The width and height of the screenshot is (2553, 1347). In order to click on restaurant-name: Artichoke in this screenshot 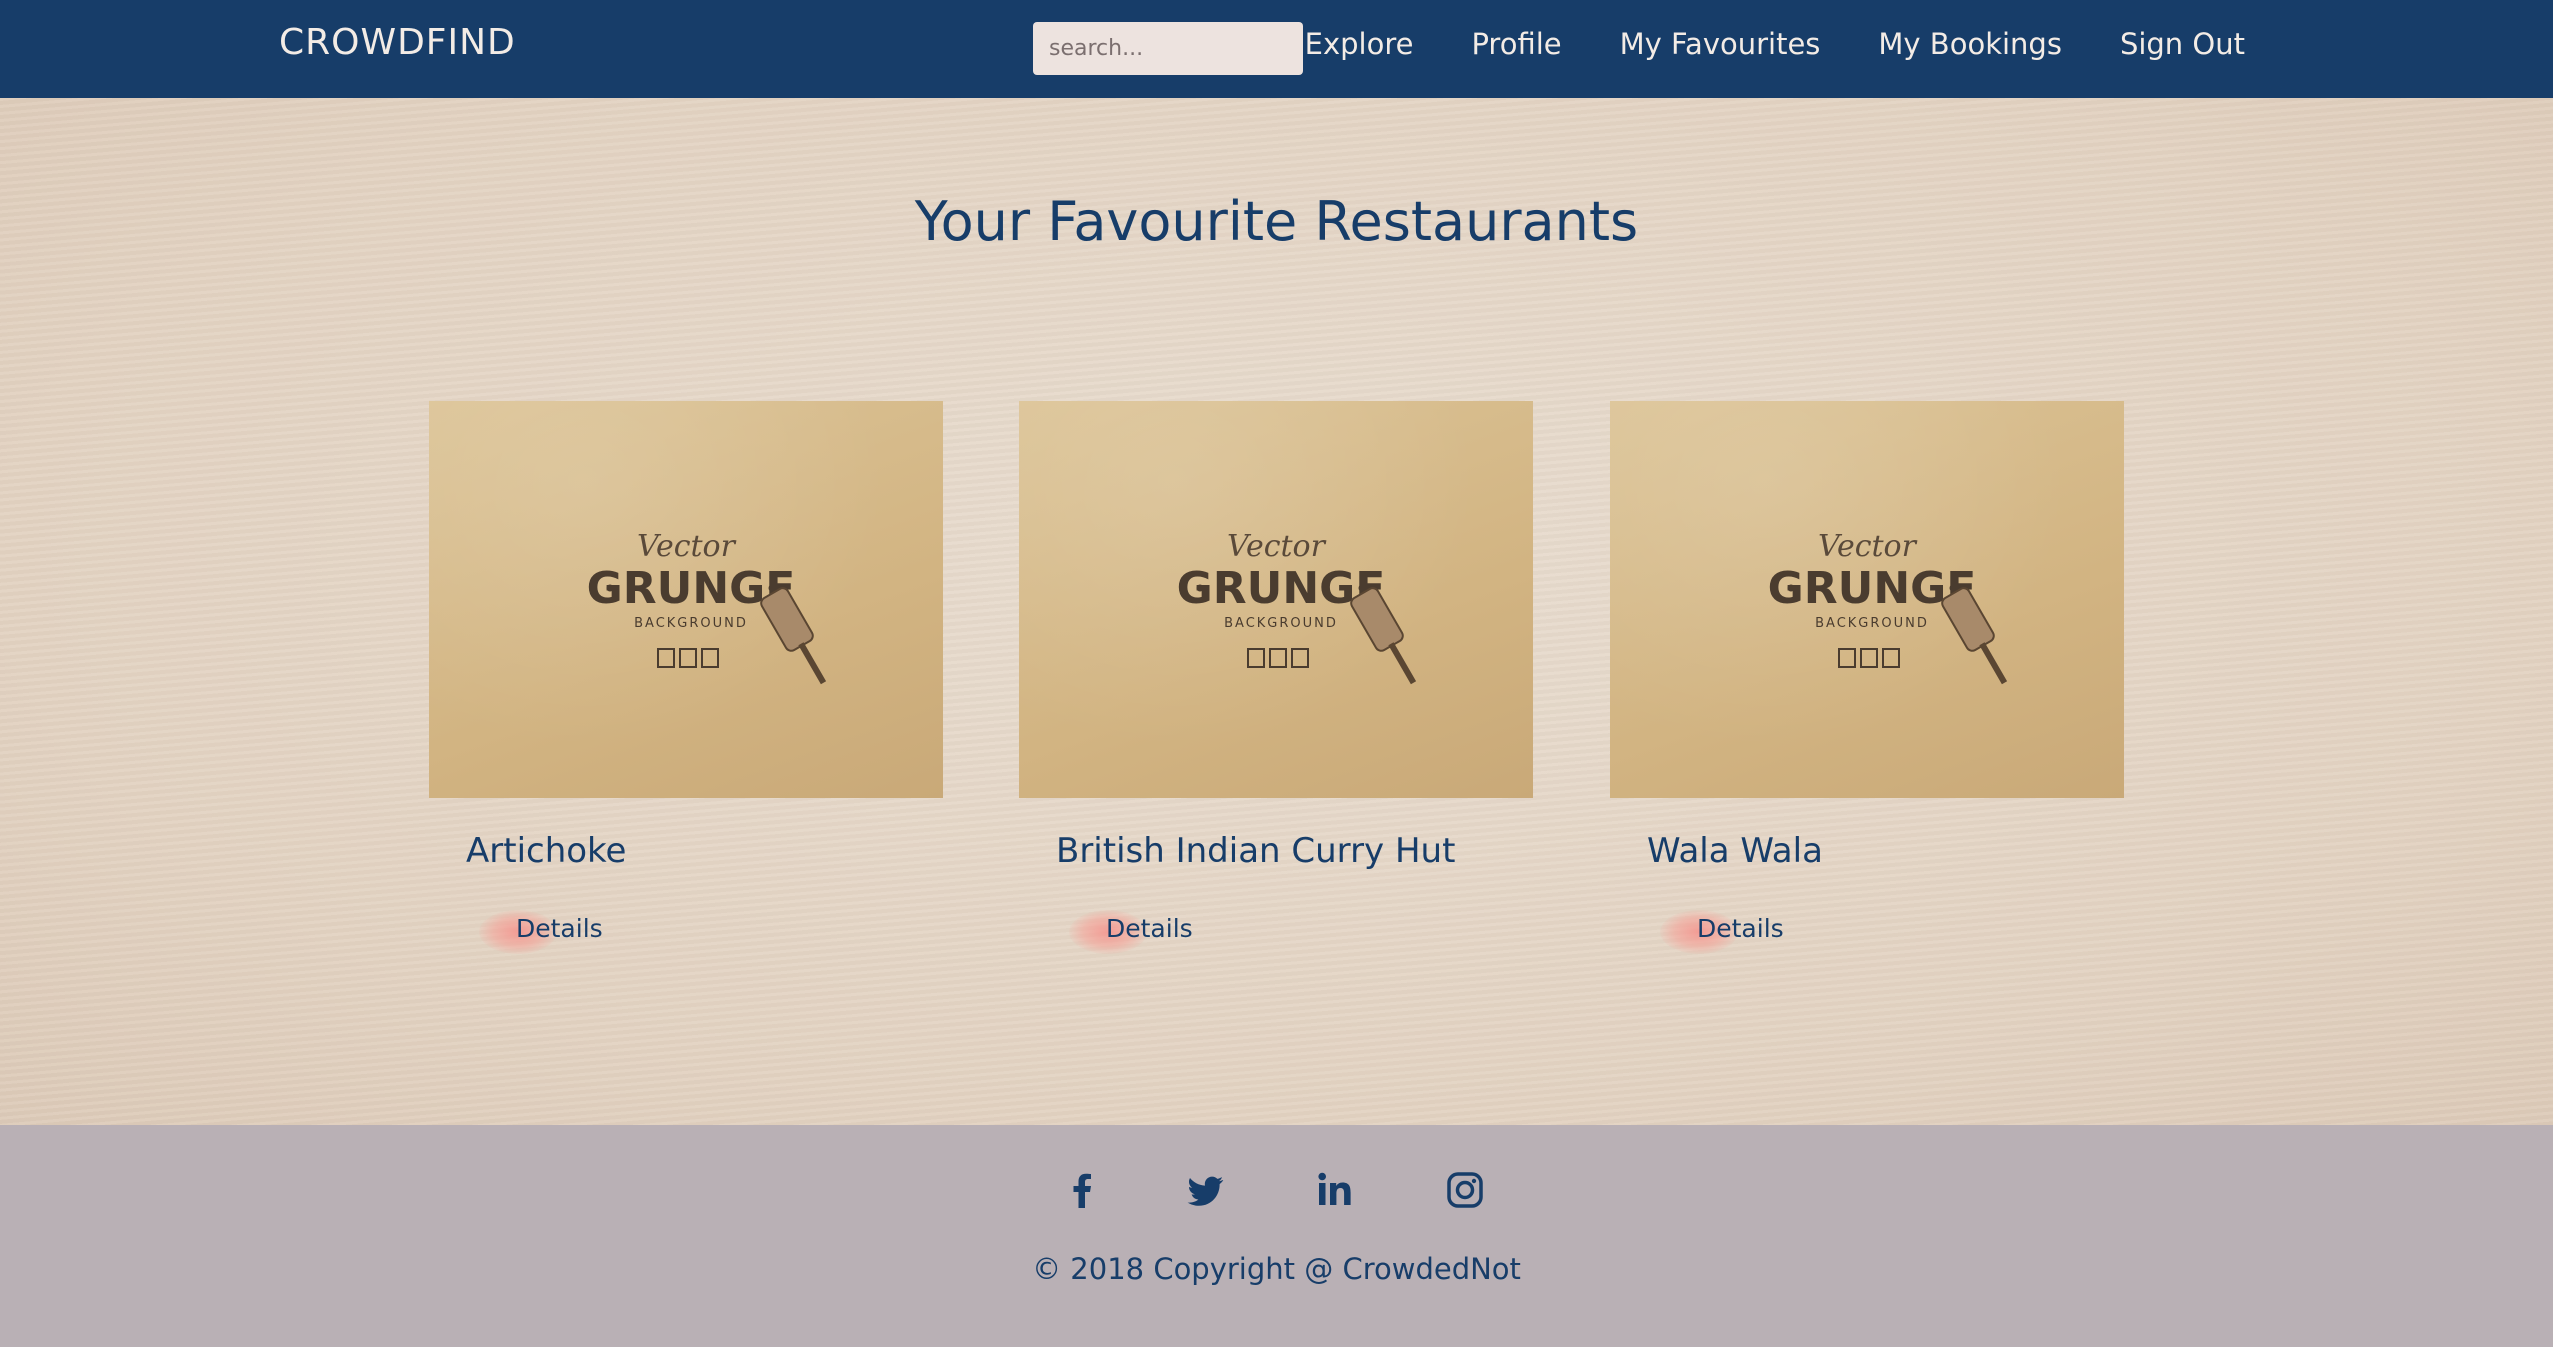, I will do `click(546, 851)`.